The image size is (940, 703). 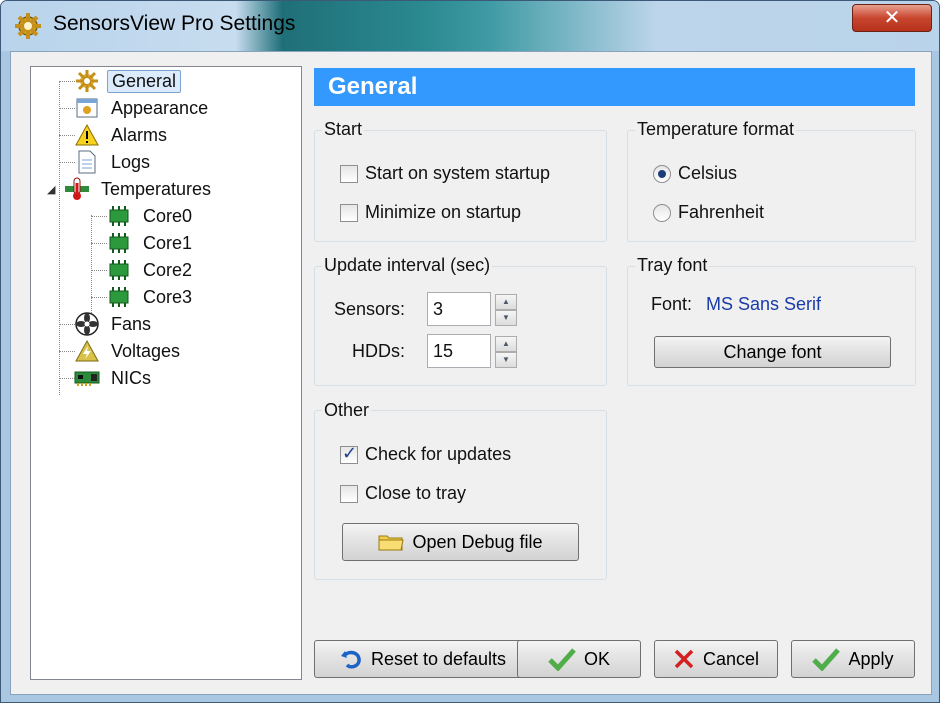 I want to click on button-label: Open Debug file, so click(x=477, y=541).